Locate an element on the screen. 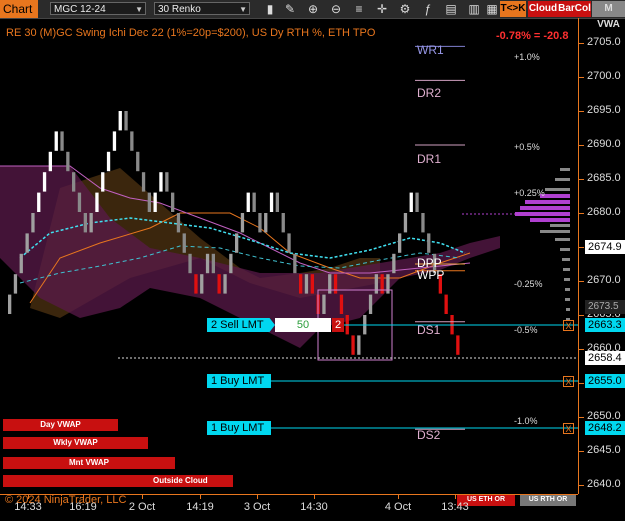 This screenshot has width=625, height=521. time-tick-label: 14:33 is located at coordinates (28, 507).